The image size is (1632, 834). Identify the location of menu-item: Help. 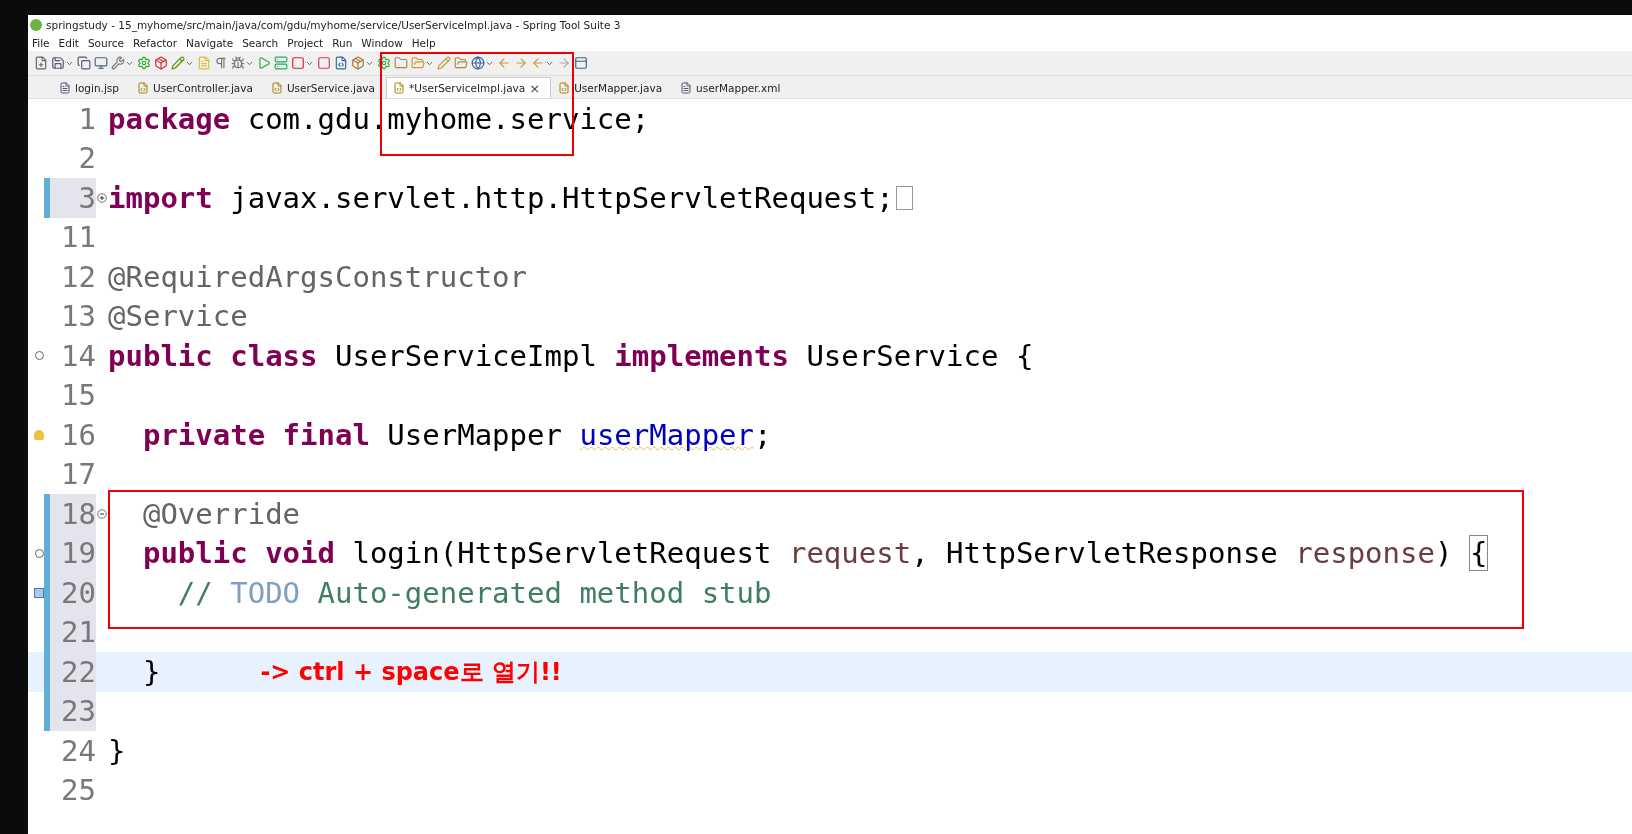
(426, 43).